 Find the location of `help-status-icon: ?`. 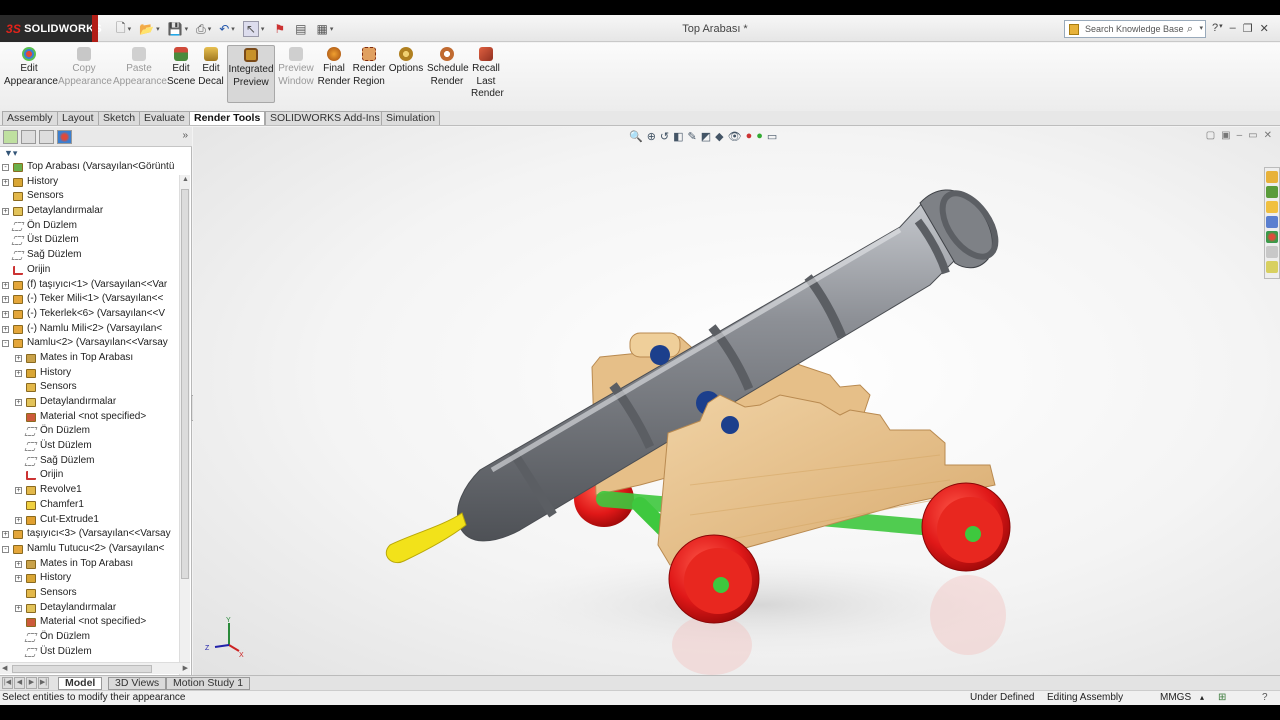

help-status-icon: ? is located at coordinates (1265, 698).